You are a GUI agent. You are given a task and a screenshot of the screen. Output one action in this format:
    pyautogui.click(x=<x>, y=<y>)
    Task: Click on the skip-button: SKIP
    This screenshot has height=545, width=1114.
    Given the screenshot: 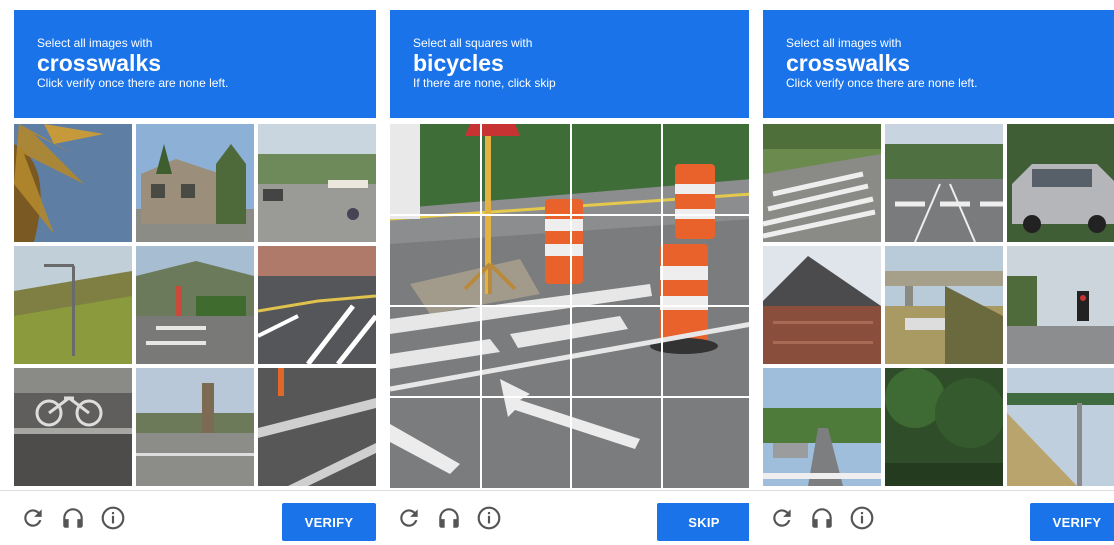 What is the action you would take?
    pyautogui.click(x=704, y=522)
    